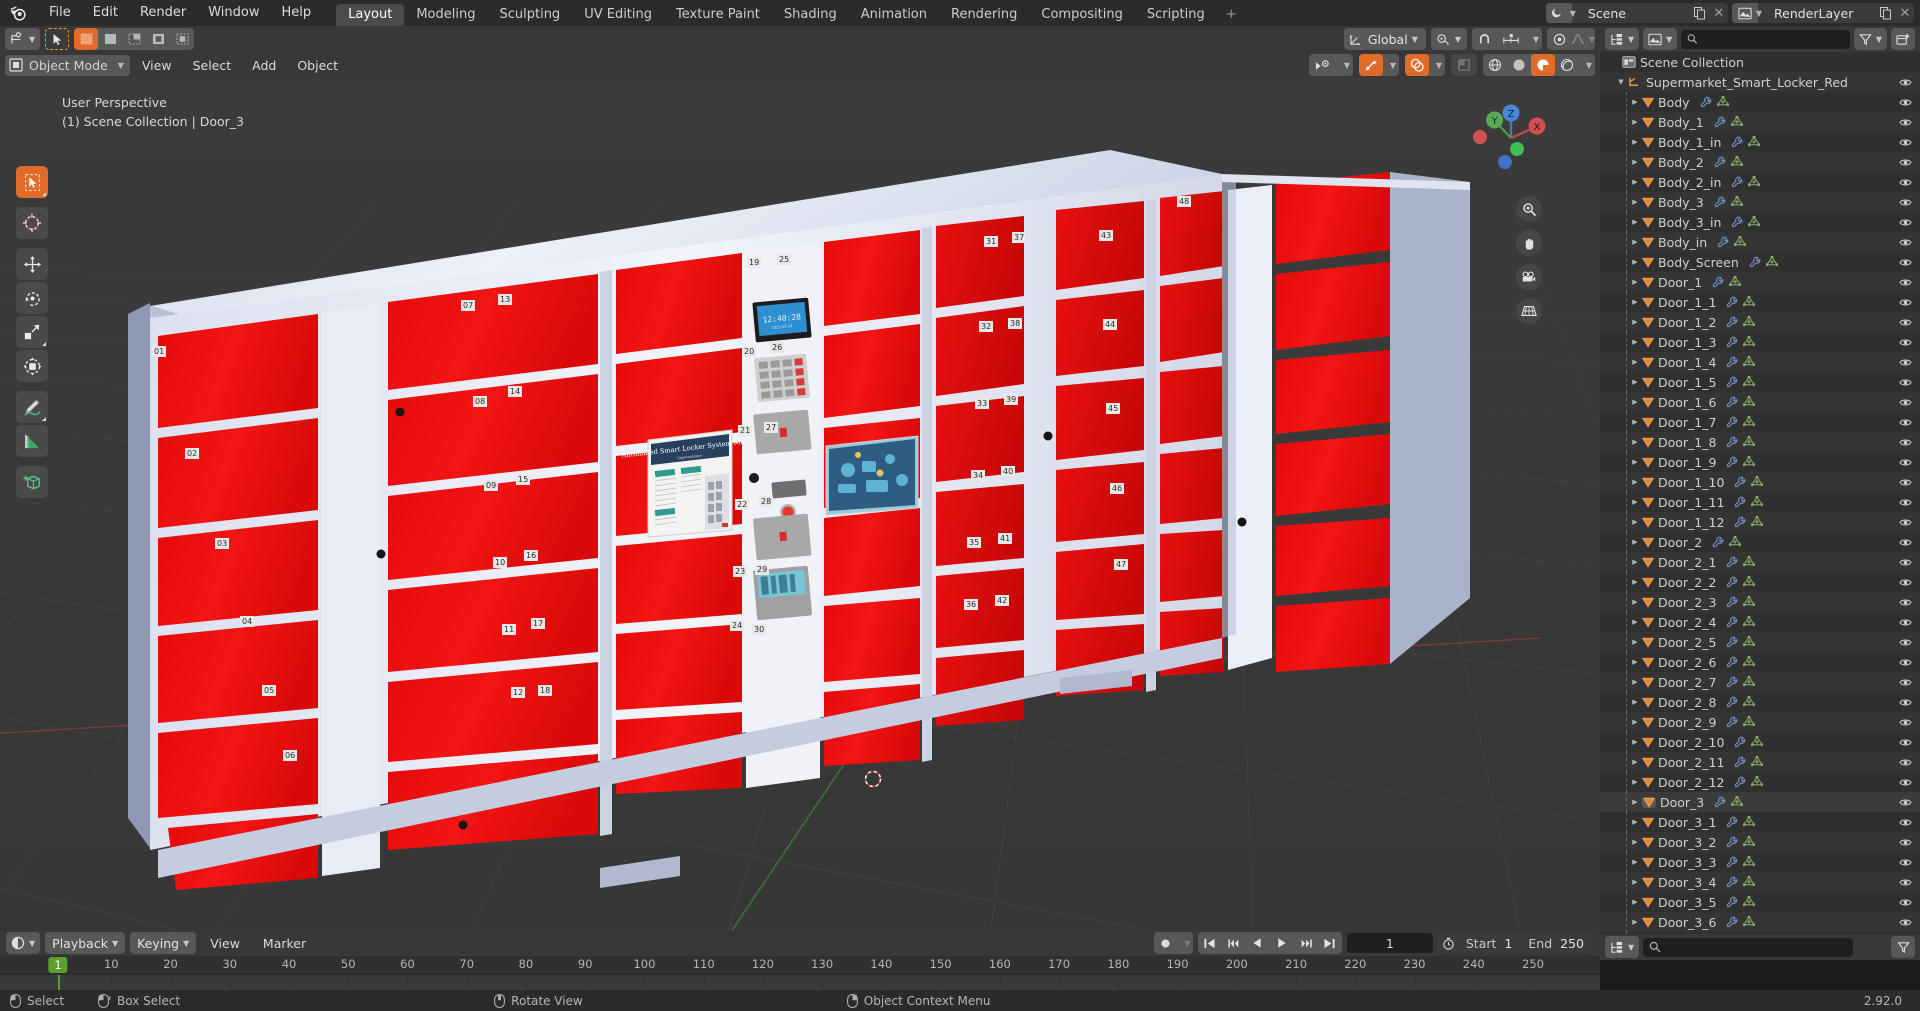  What do you see at coordinates (1233, 943) in the screenshot?
I see `jump-to-prev-keyframe-button` at bounding box center [1233, 943].